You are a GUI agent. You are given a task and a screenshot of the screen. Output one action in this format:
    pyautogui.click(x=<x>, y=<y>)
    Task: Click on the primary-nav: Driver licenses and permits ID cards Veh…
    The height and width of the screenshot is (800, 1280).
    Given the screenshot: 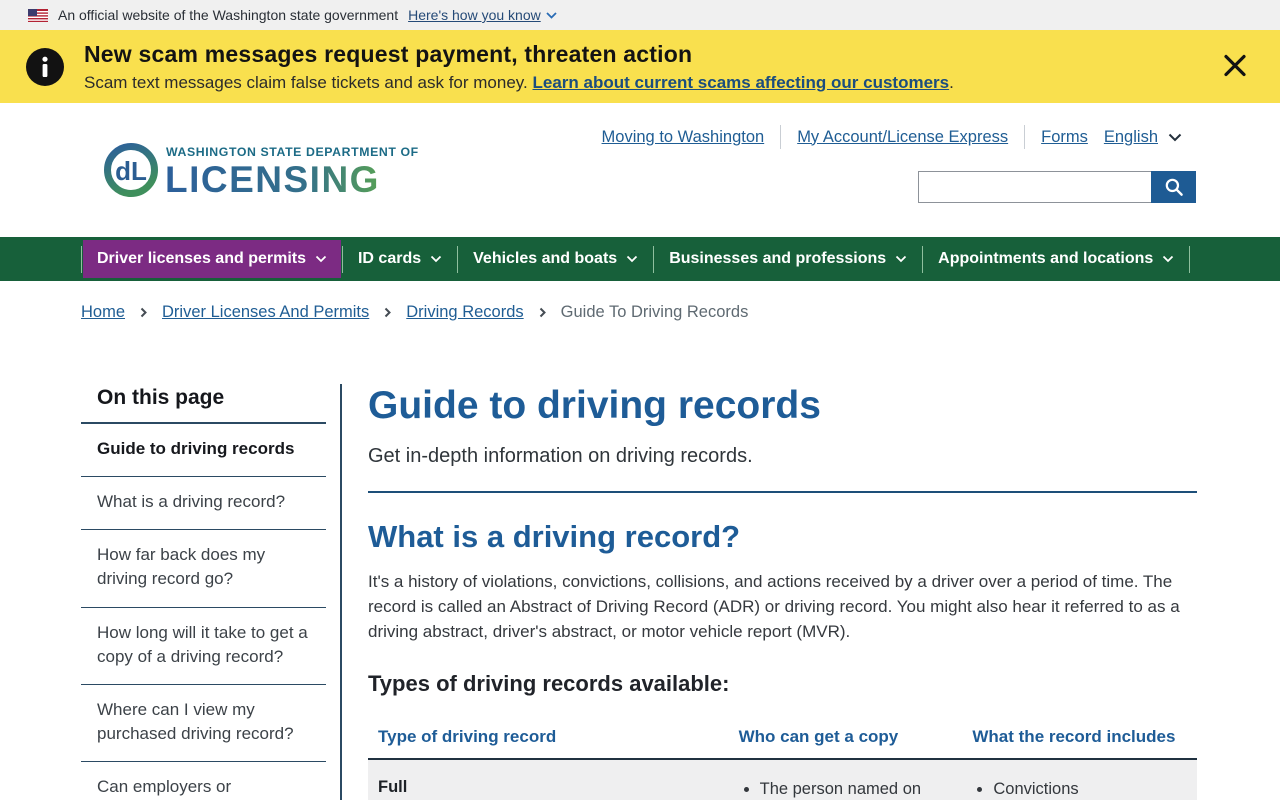 What is the action you would take?
    pyautogui.click(x=640, y=259)
    